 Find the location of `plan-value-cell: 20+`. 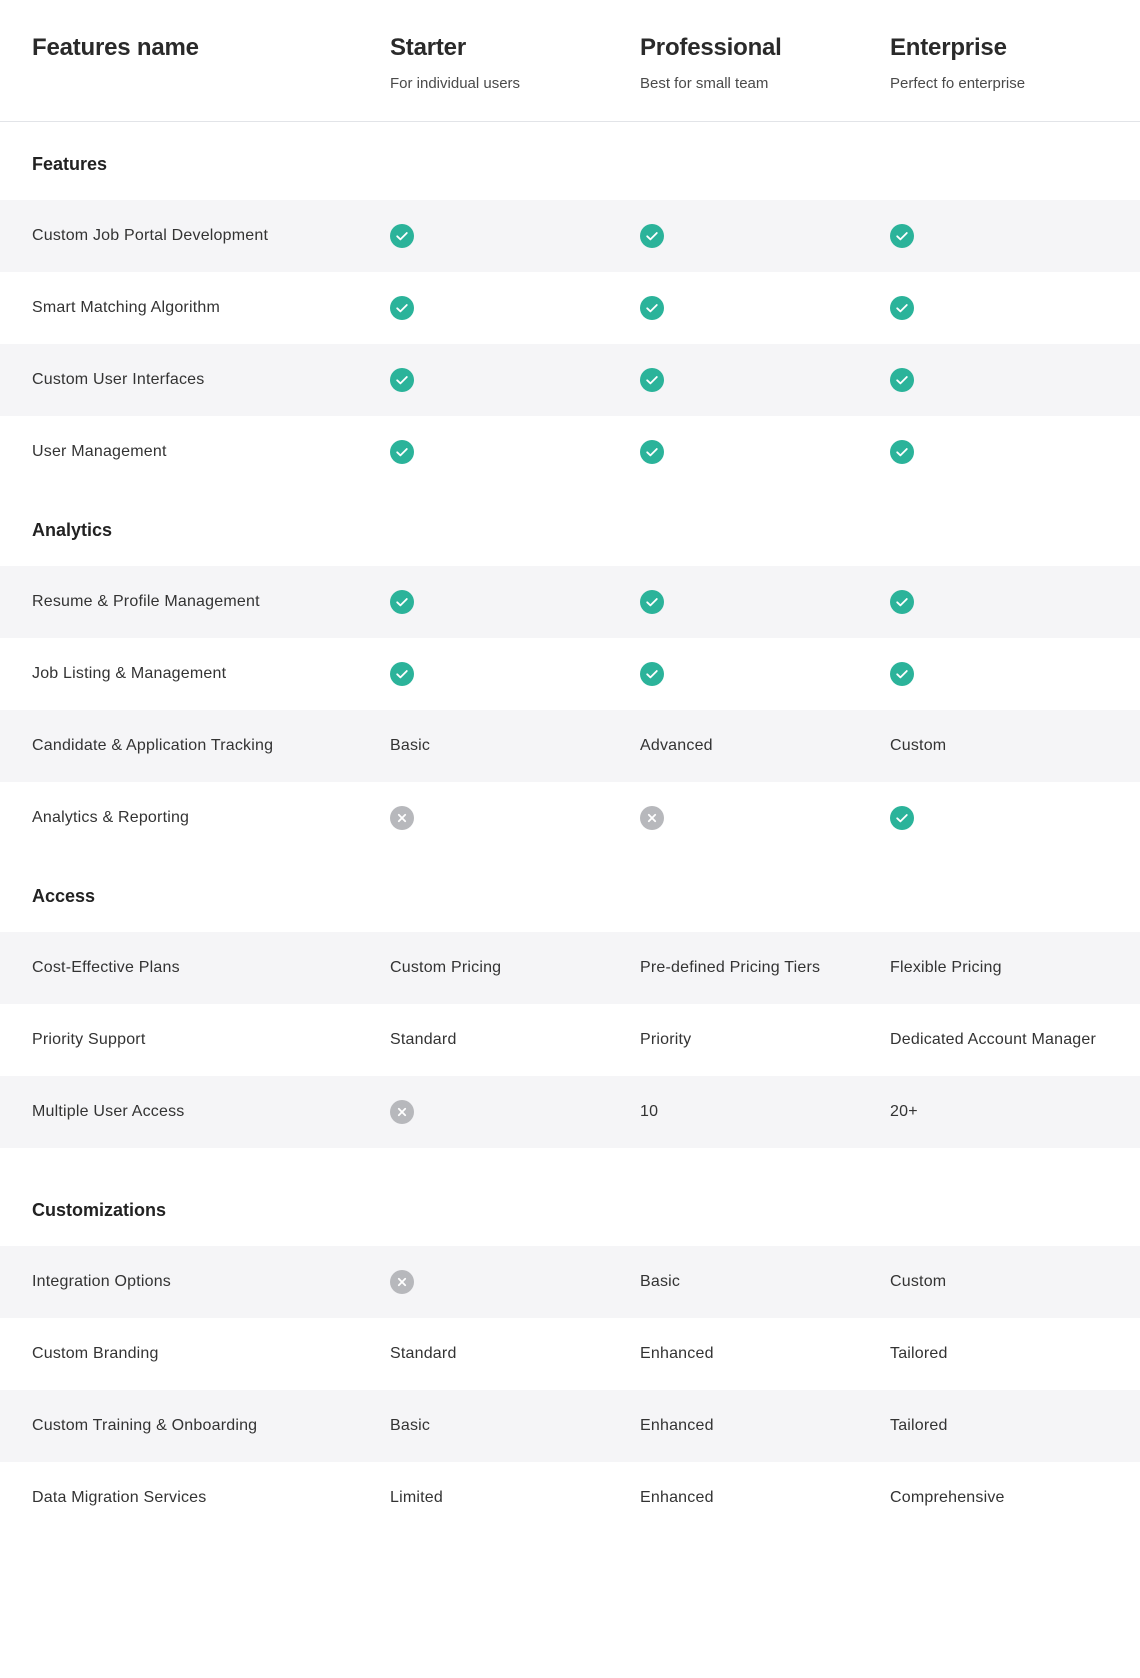

plan-value-cell: 20+ is located at coordinates (904, 1112).